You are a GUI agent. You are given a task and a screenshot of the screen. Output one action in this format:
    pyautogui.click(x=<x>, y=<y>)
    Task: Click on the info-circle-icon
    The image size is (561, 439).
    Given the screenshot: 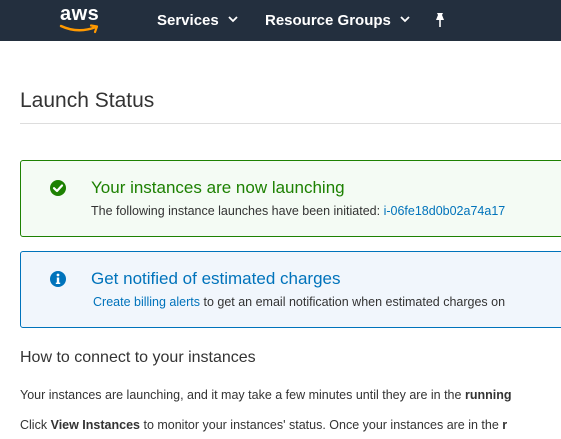 What is the action you would take?
    pyautogui.click(x=58, y=279)
    